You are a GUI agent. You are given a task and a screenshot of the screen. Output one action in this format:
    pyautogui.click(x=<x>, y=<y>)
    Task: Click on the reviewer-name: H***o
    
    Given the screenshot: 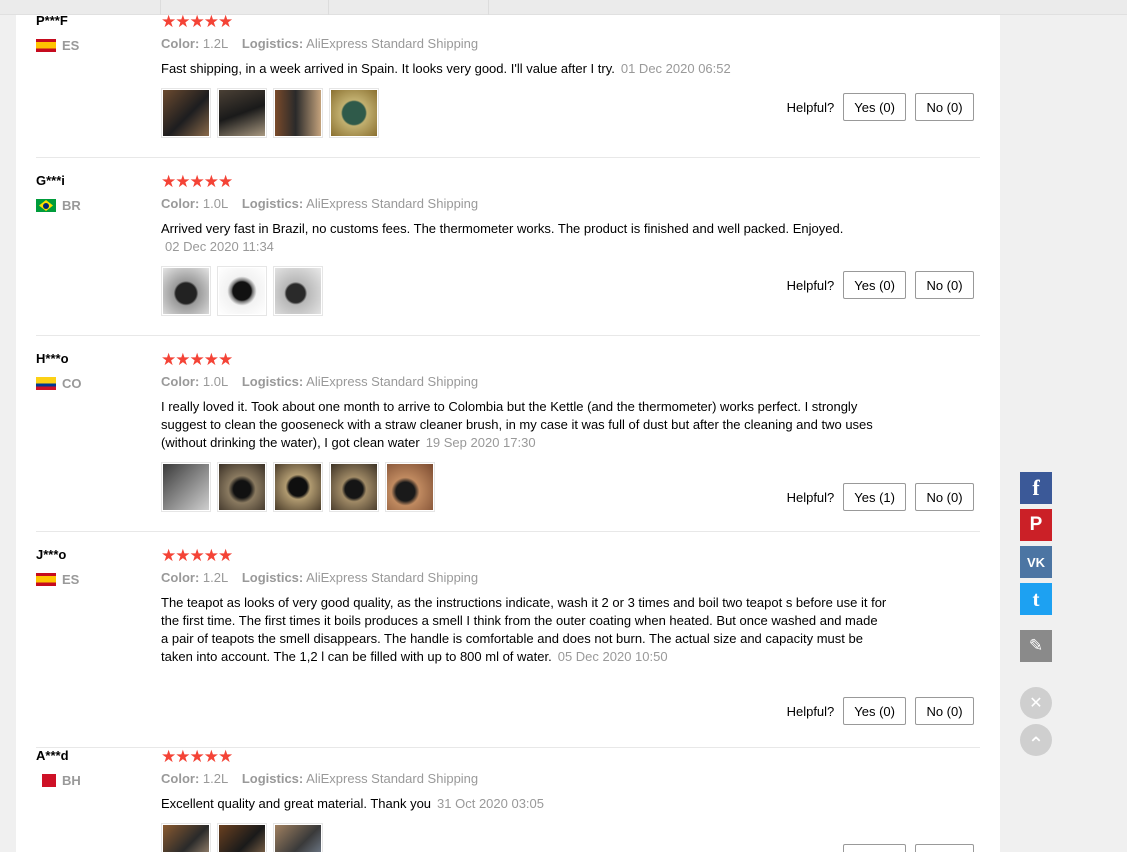 What is the action you would take?
    pyautogui.click(x=52, y=358)
    